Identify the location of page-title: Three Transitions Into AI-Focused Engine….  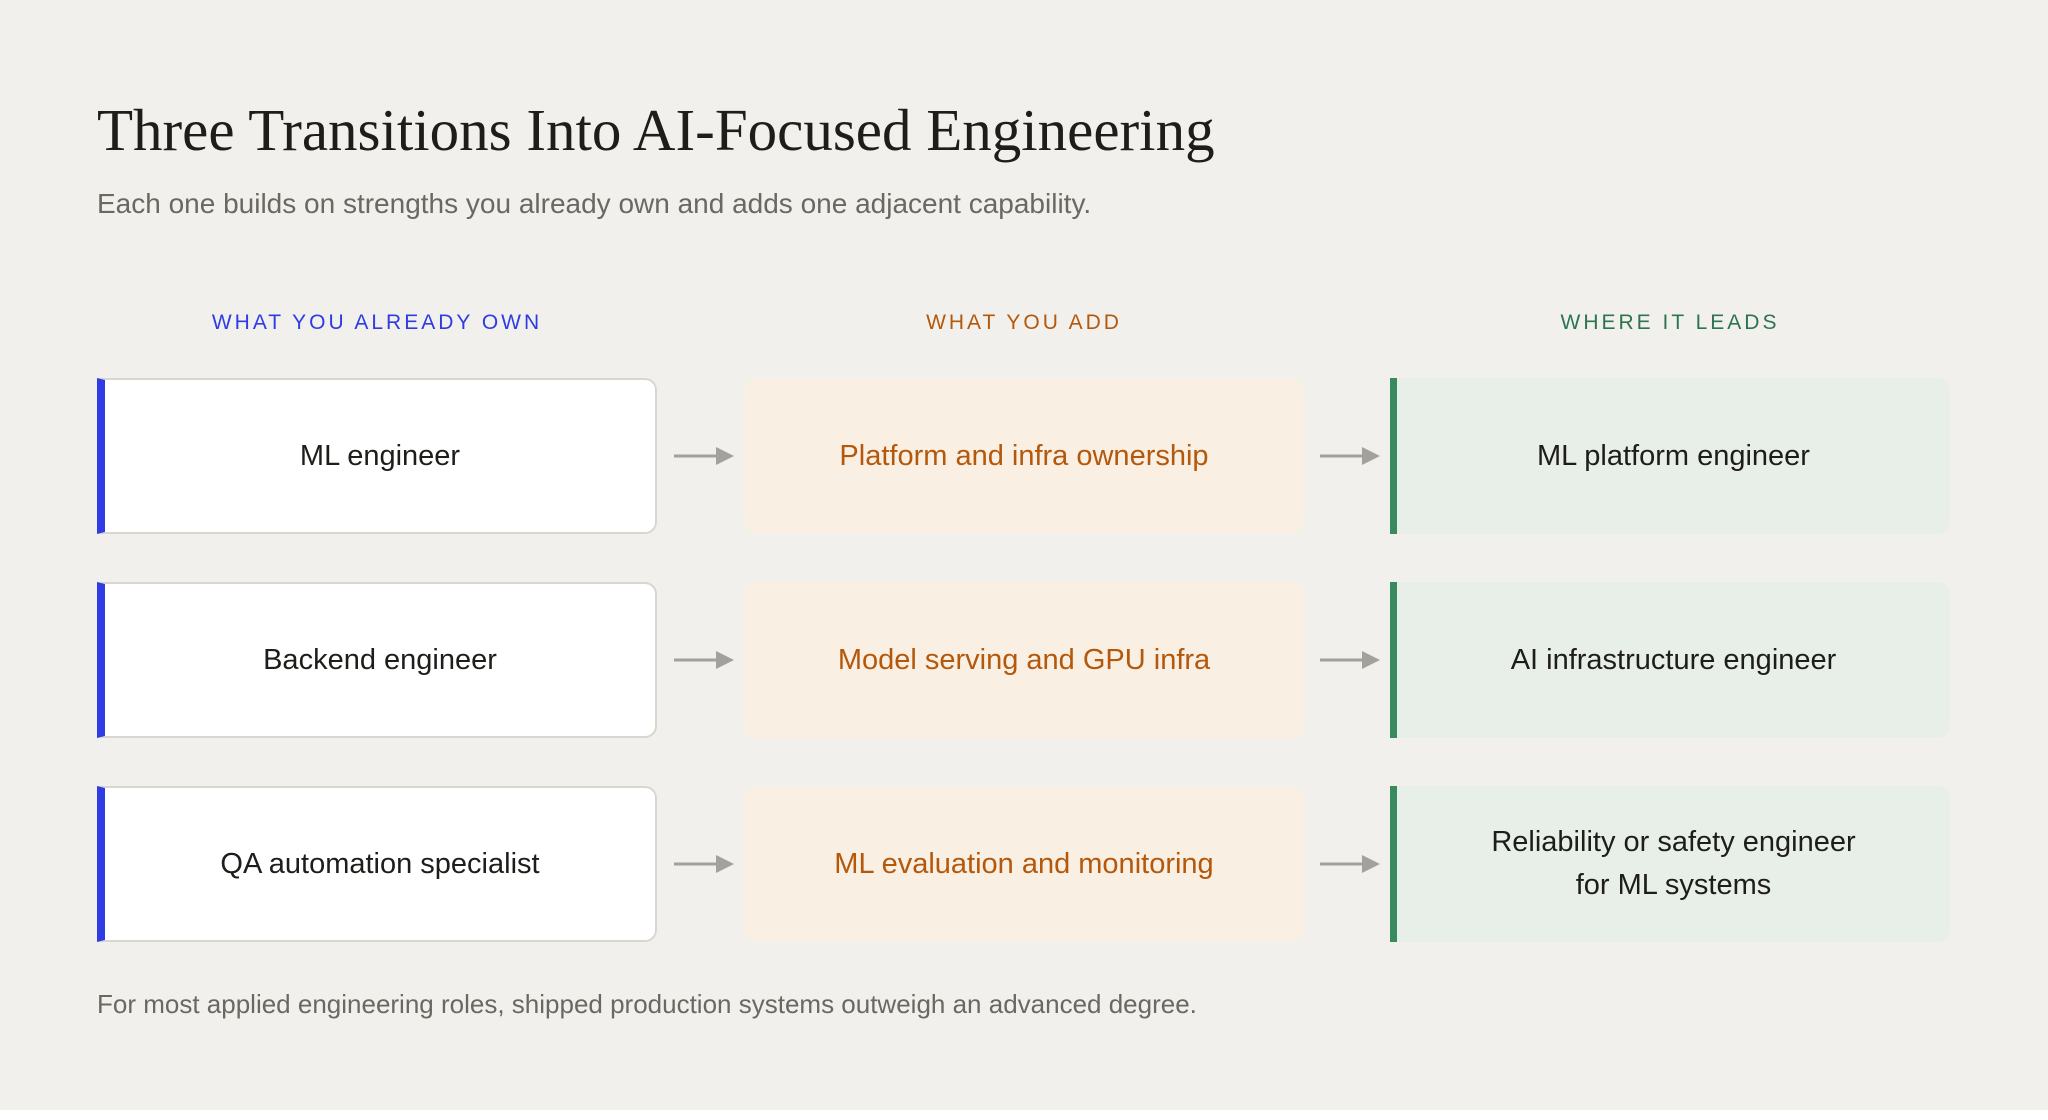
(656, 130).